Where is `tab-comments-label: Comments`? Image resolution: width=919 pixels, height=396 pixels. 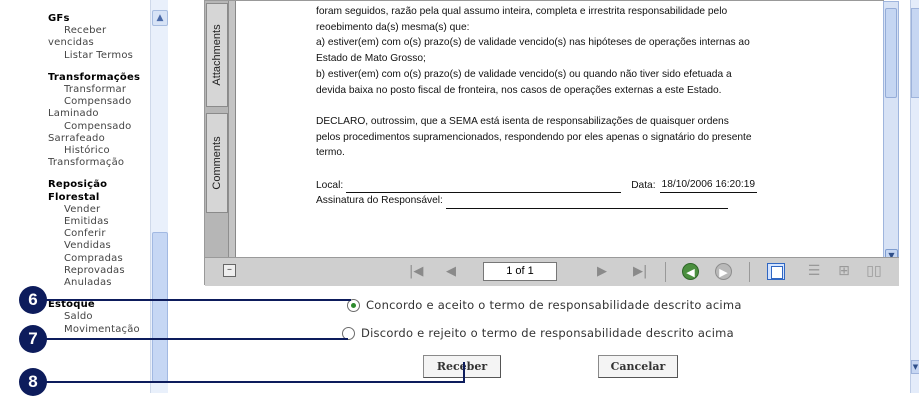
tab-comments-label: Comments is located at coordinates (217, 163).